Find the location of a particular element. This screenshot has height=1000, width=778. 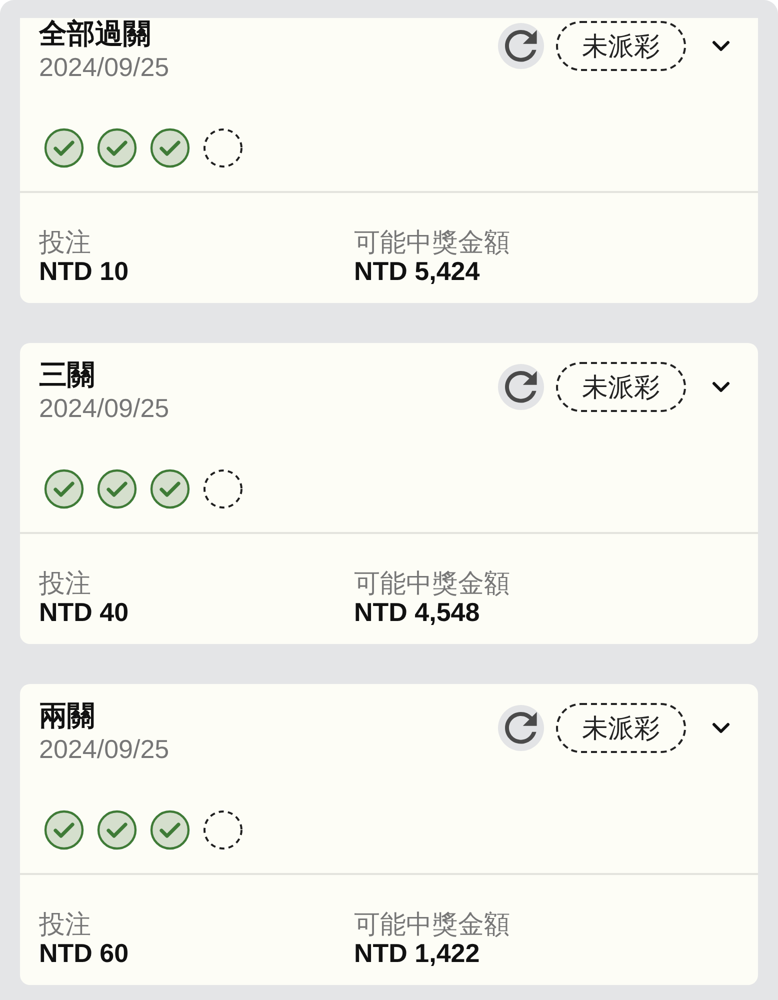

payout-amount: NTD 1,422 is located at coordinates (417, 953).